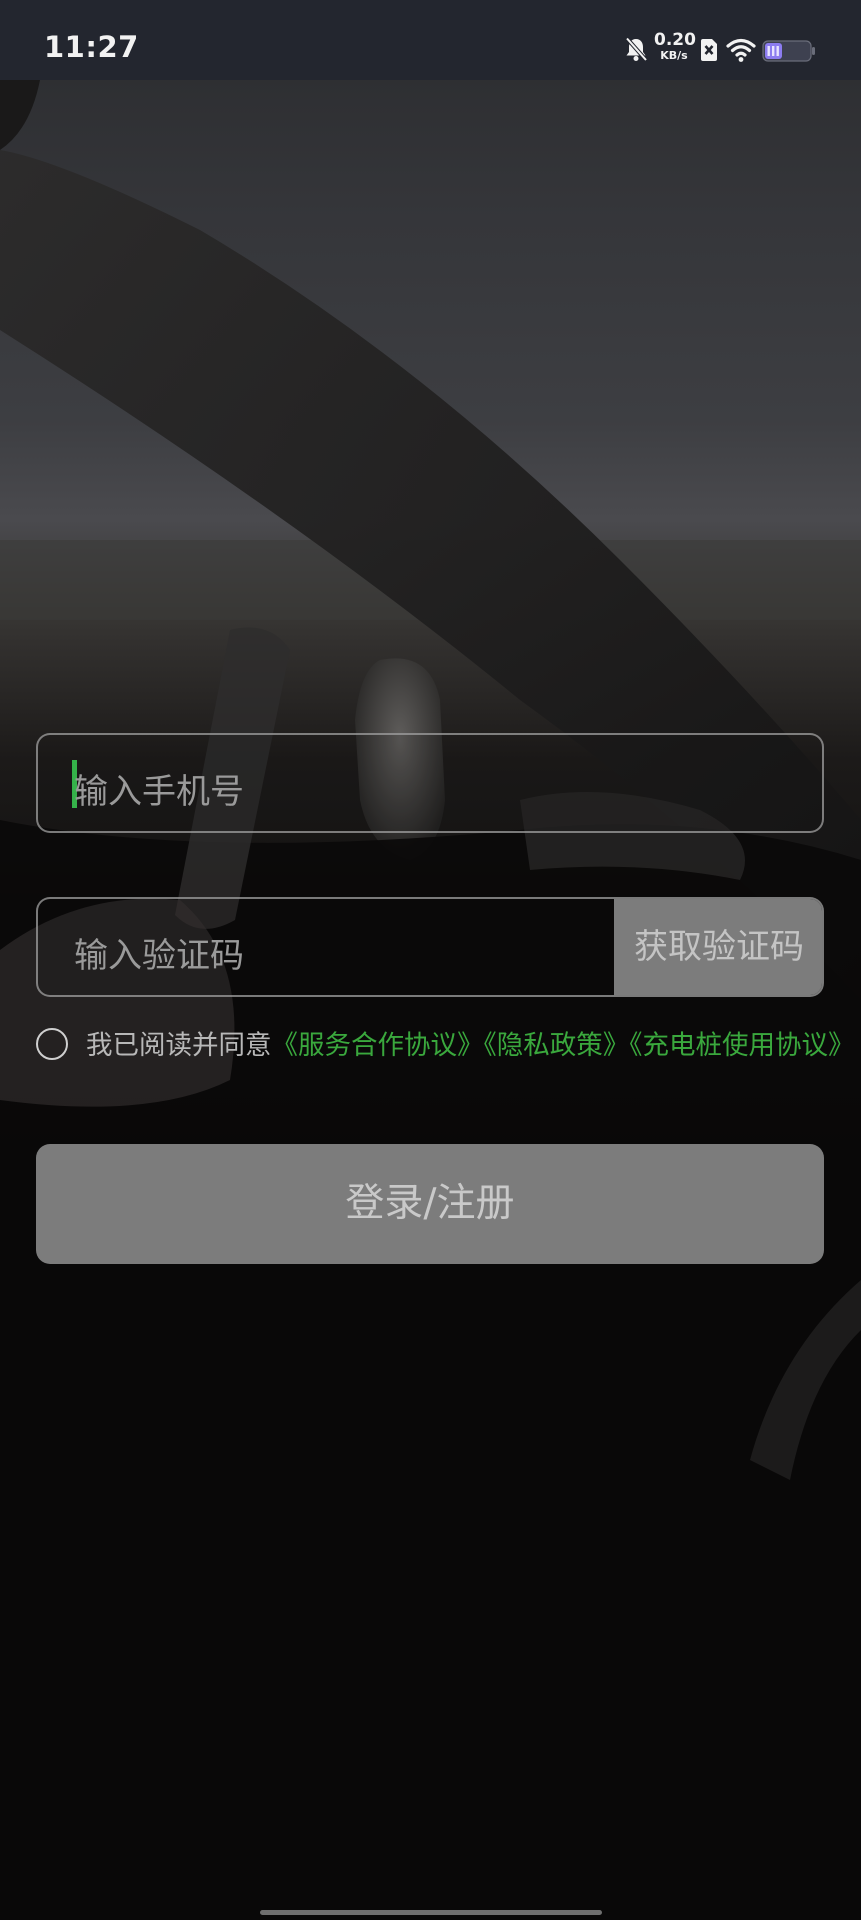 The height and width of the screenshot is (1920, 861). I want to click on network-speed-value: 0.20, so click(675, 40).